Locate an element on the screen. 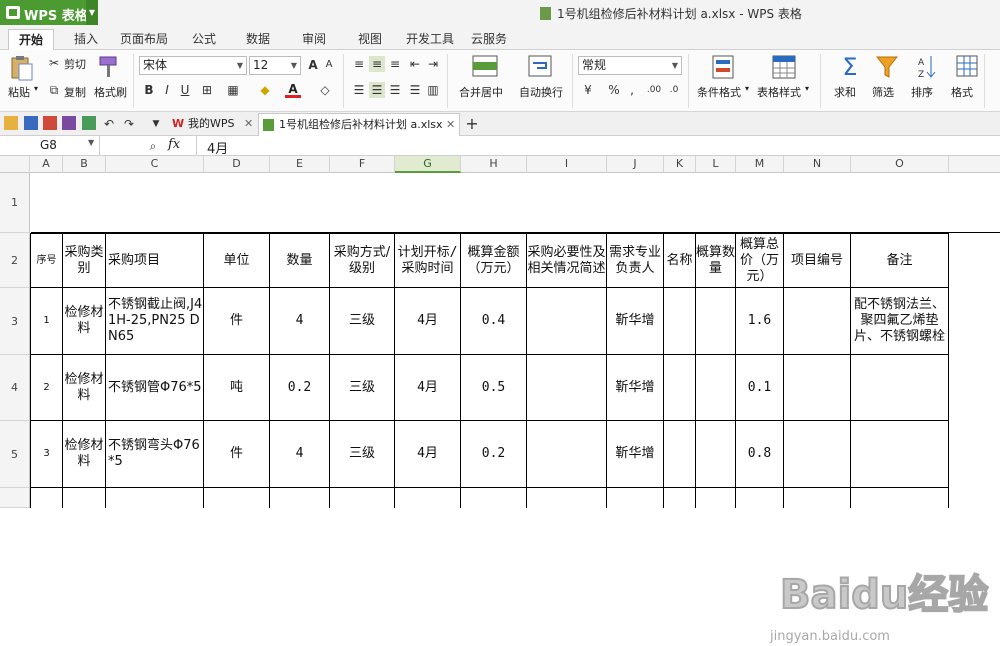 This screenshot has height=646, width=1000. align-center-icon: ☰ is located at coordinates (377, 90).